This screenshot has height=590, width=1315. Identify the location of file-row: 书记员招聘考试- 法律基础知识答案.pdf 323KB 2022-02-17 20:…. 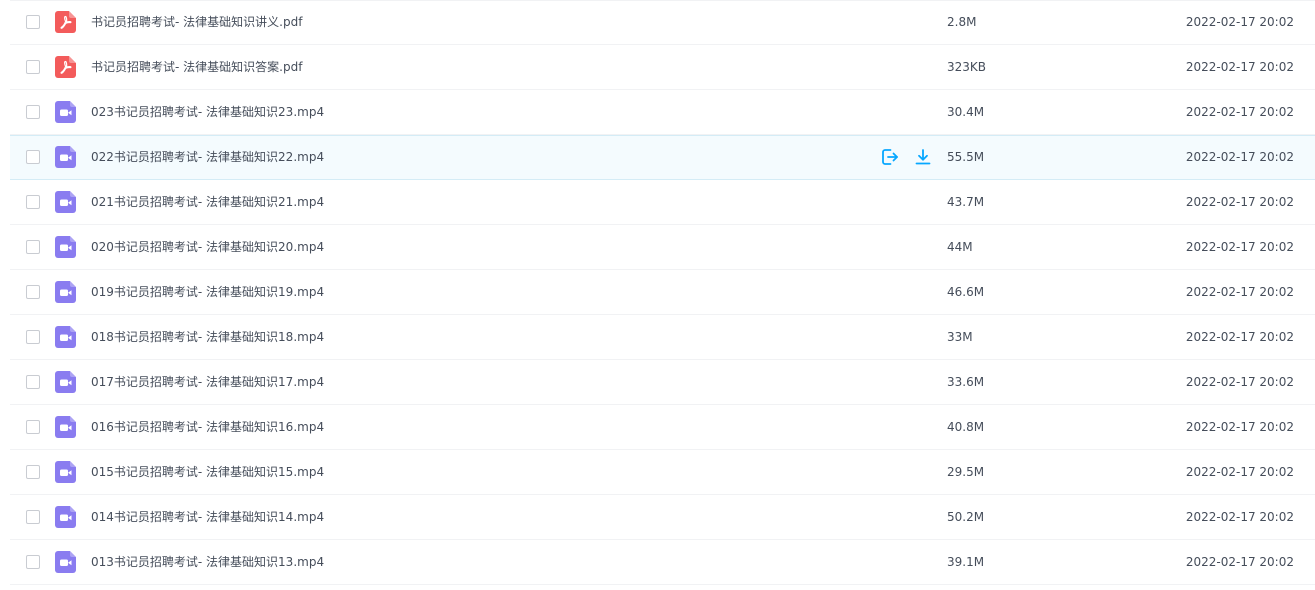
(662, 67).